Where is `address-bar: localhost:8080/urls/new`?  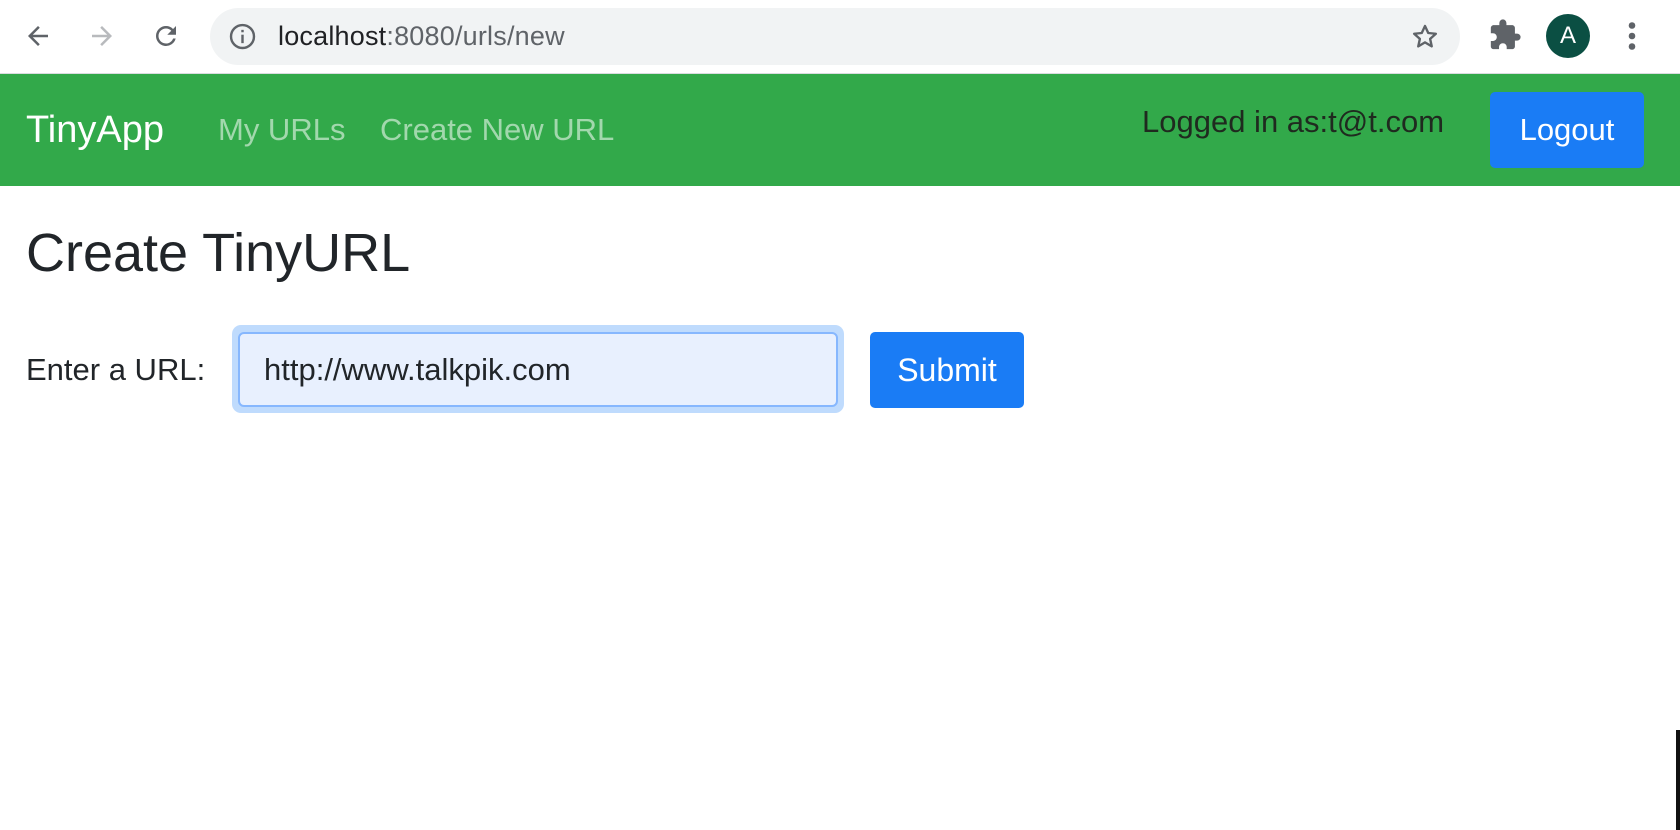
address-bar: localhost:8080/urls/new is located at coordinates (835, 36).